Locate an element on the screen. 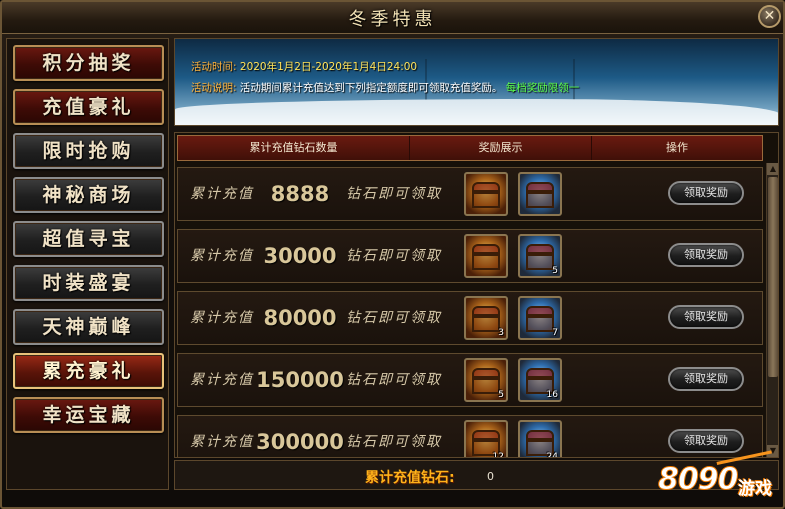 The height and width of the screenshot is (509, 785). reward-count: 7 is located at coordinates (555, 333).